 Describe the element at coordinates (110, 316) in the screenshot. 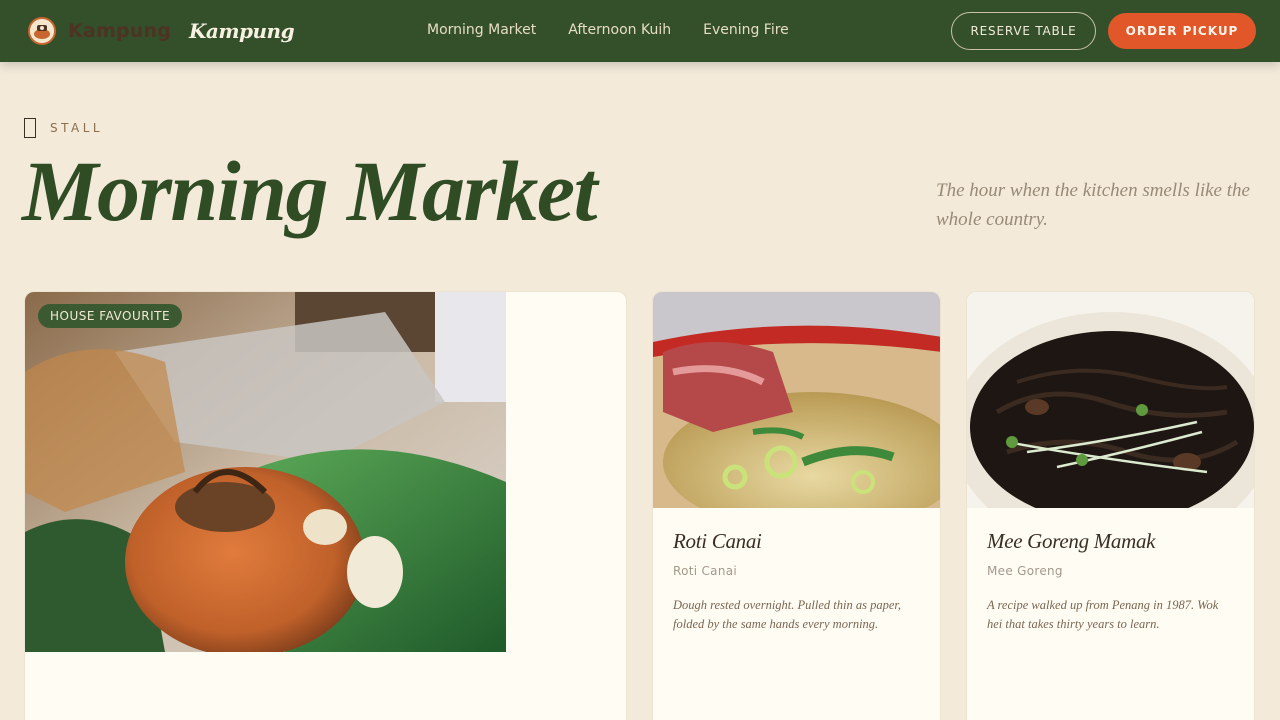

I see `house-favourite-badge: HOUSE FAVOURITE` at that location.